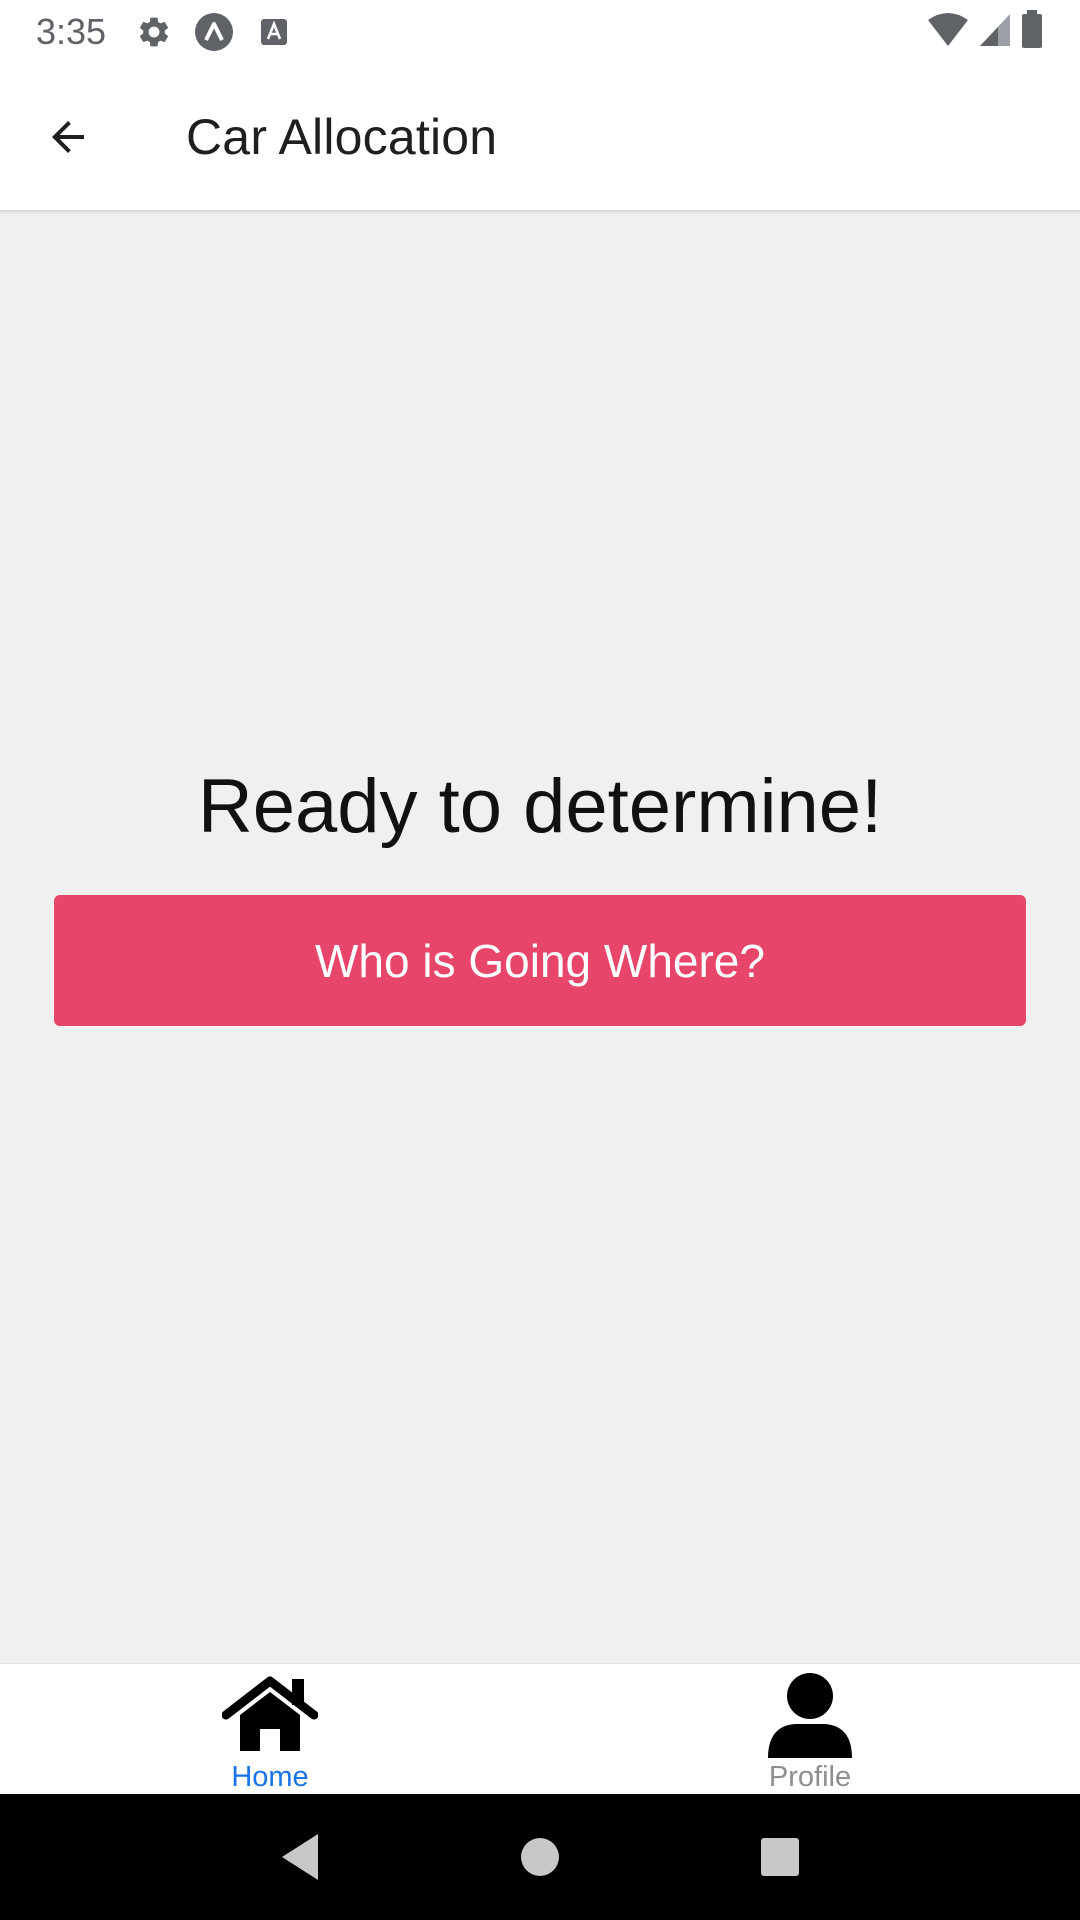 This screenshot has height=1920, width=1080. What do you see at coordinates (540, 806) in the screenshot?
I see `status-headline: Ready to determine!` at bounding box center [540, 806].